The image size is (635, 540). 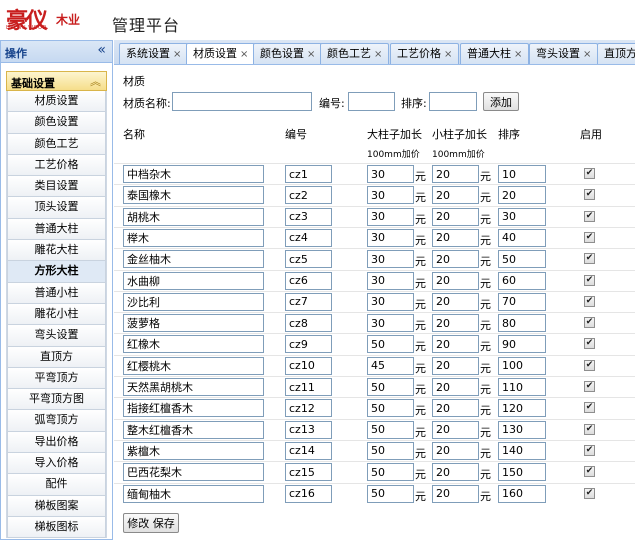 I want to click on sidebar-item: 雕花大柱, so click(x=56, y=251).